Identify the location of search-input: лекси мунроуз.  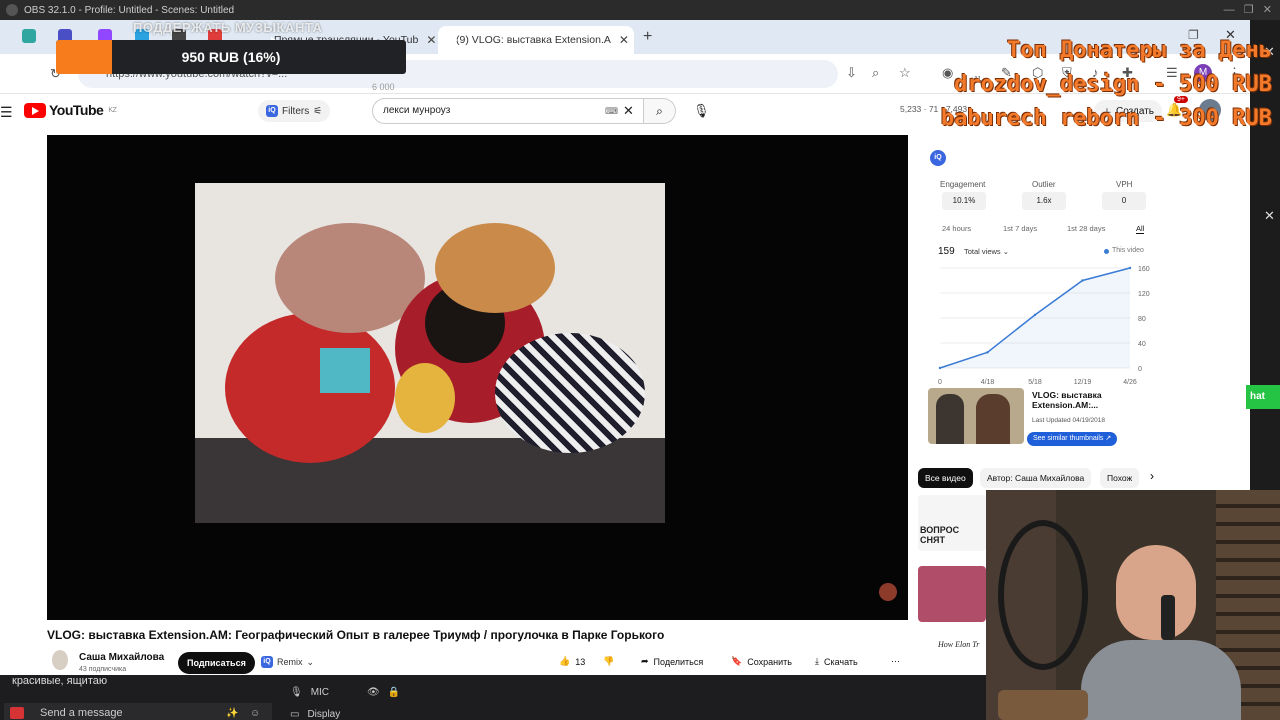
(508, 111).